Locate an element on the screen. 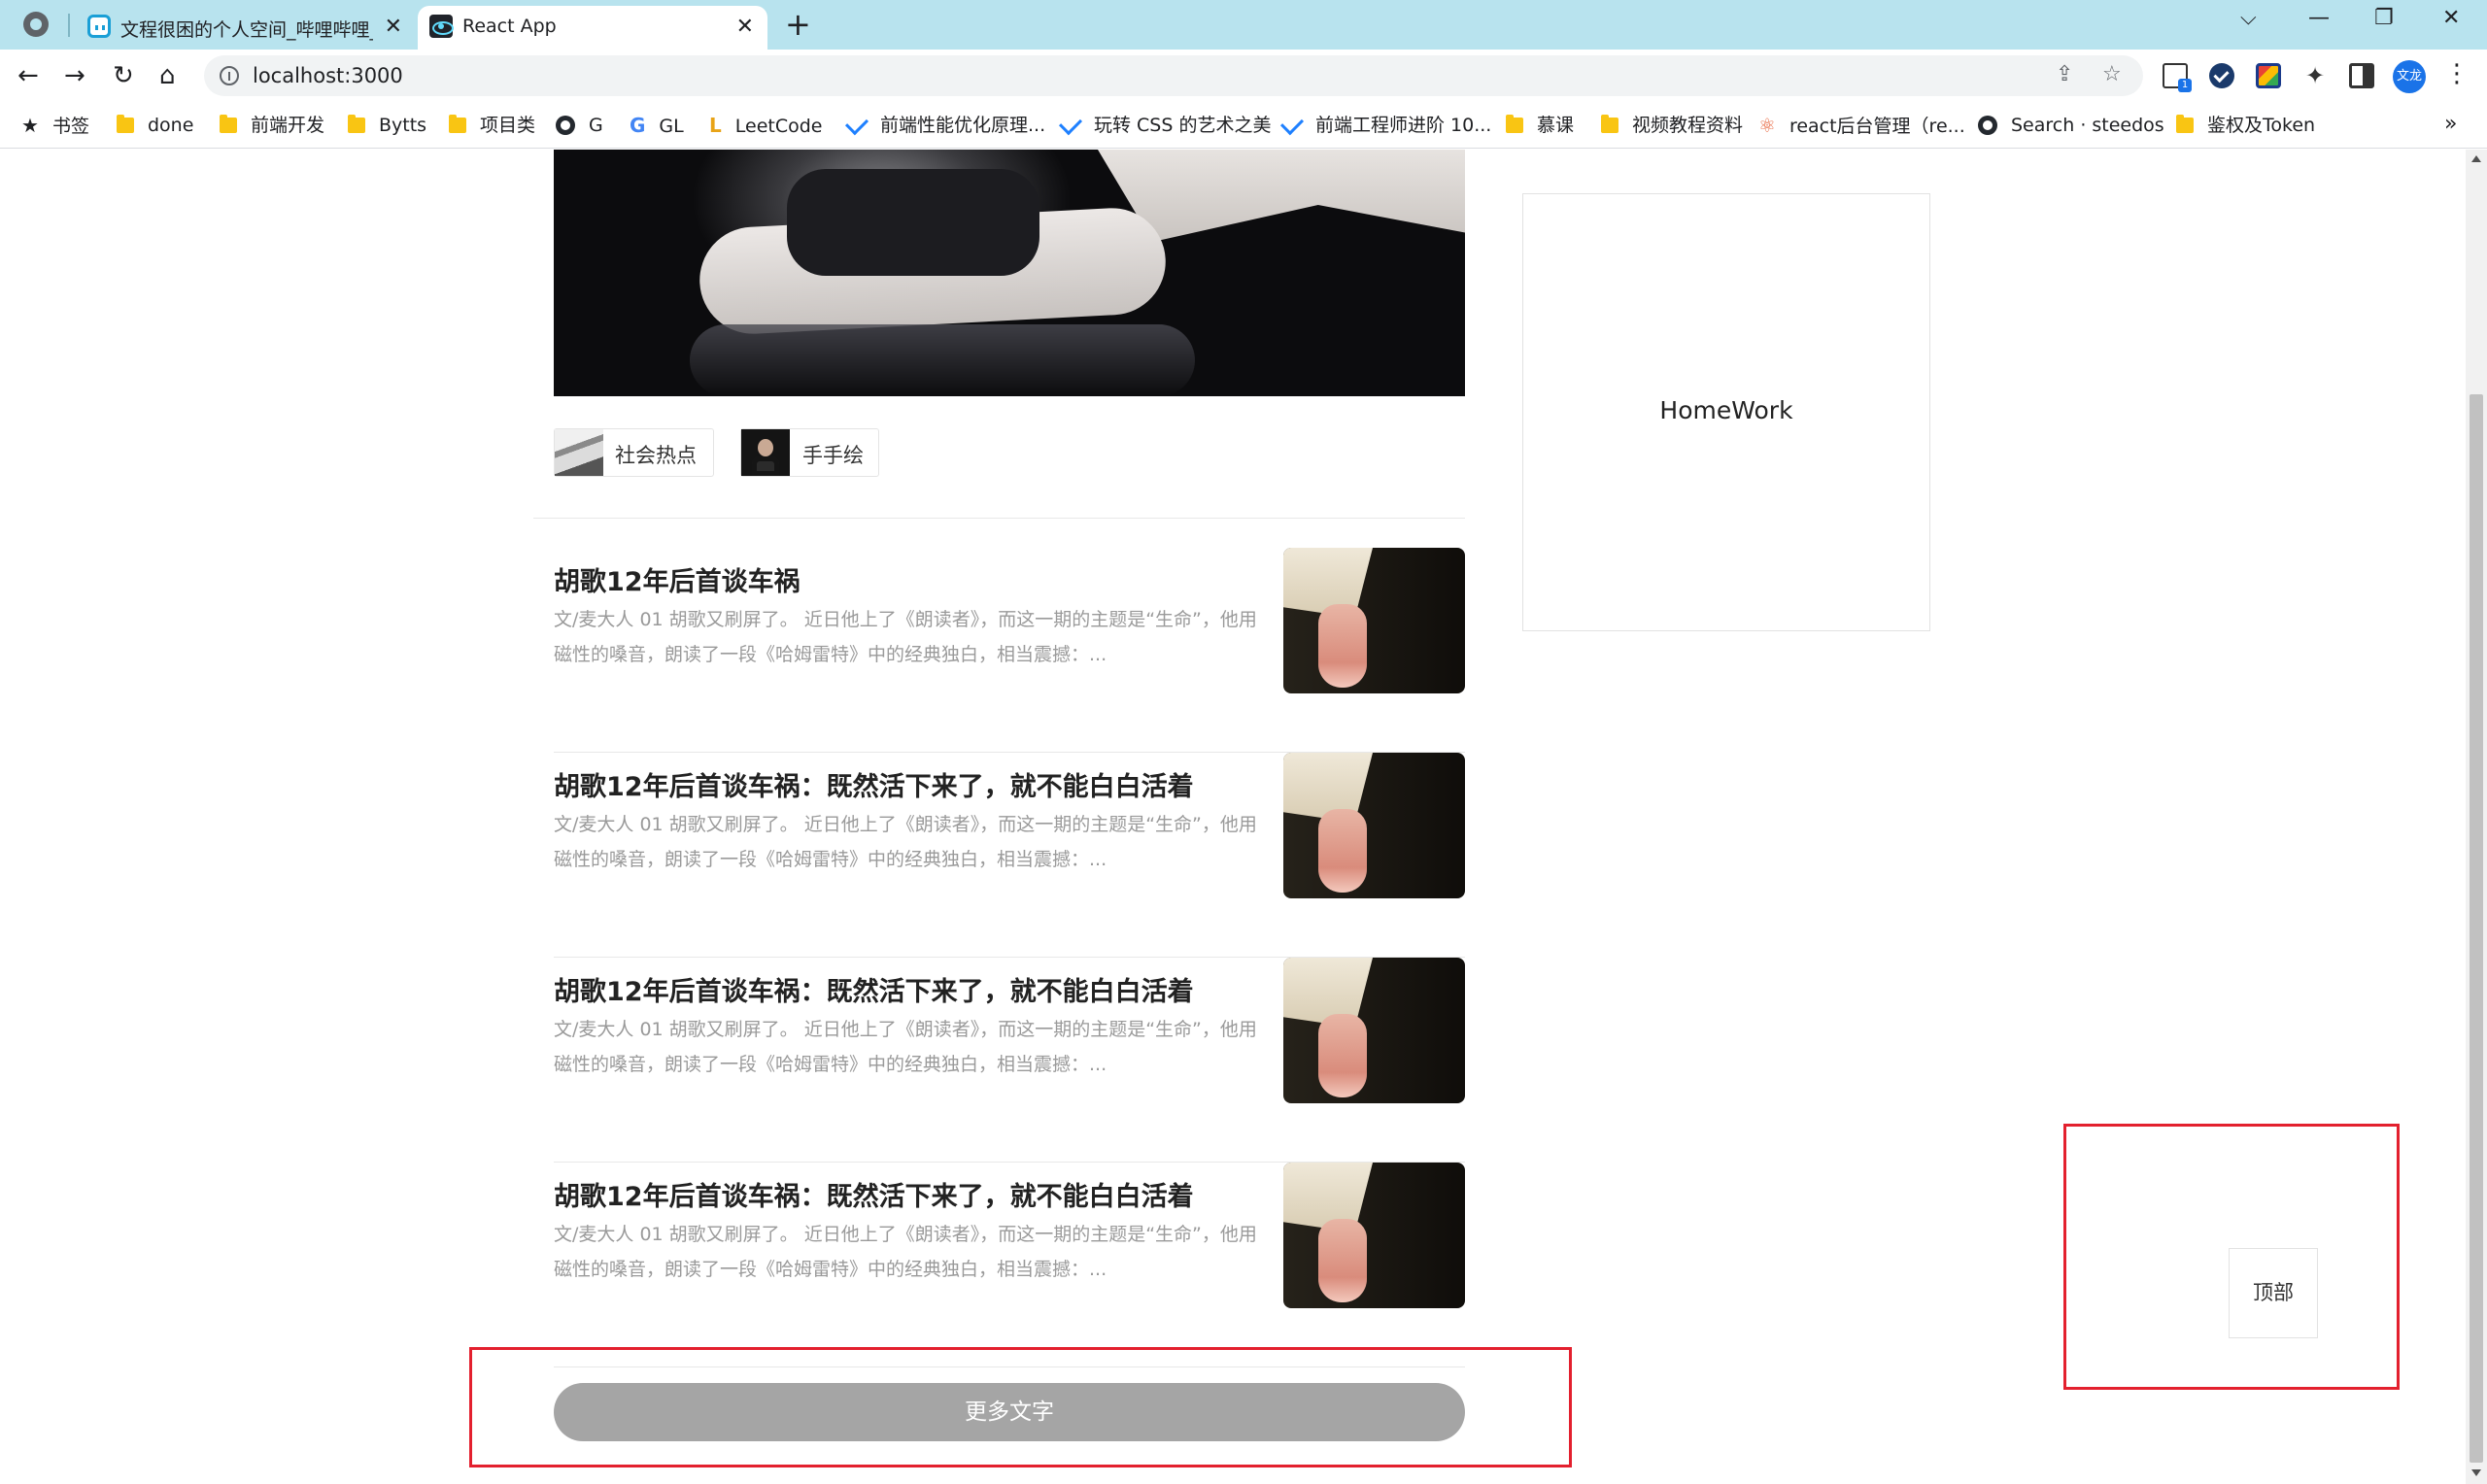  news-thumbnail is located at coordinates (579, 453).